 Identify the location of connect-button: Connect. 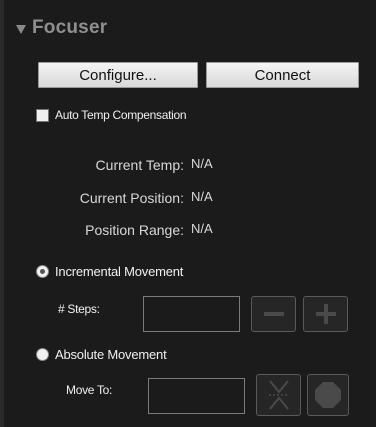
(282, 75).